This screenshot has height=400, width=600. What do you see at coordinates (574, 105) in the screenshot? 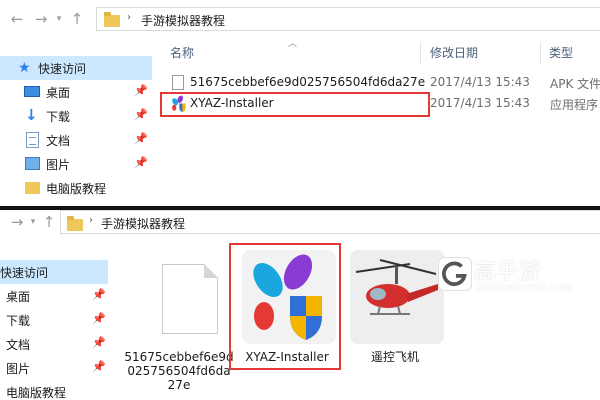
I see `file-type: 应用程序` at bounding box center [574, 105].